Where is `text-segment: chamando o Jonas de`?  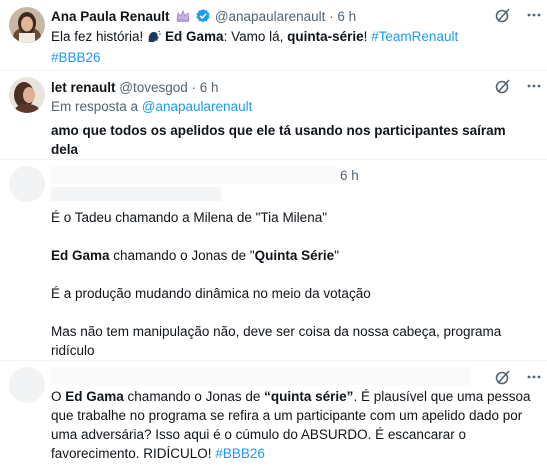 text-segment: chamando o Jonas de is located at coordinates (194, 396).